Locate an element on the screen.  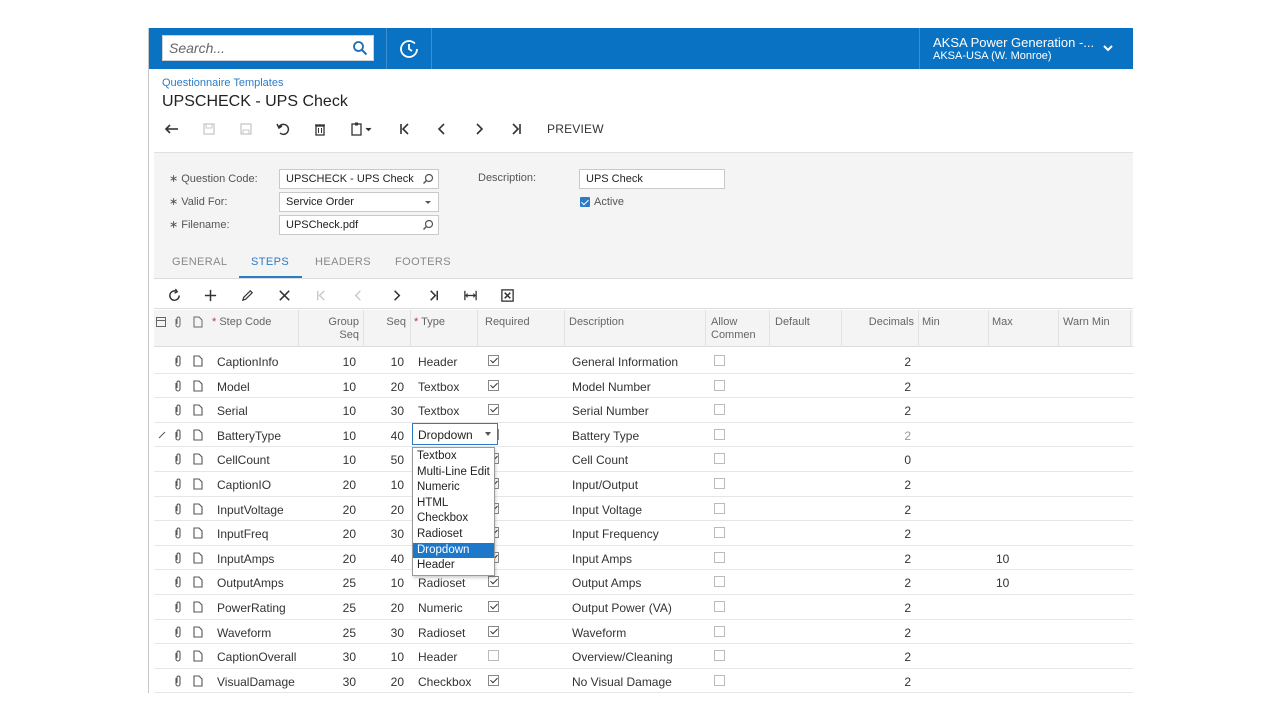
back-button is located at coordinates (172, 129).